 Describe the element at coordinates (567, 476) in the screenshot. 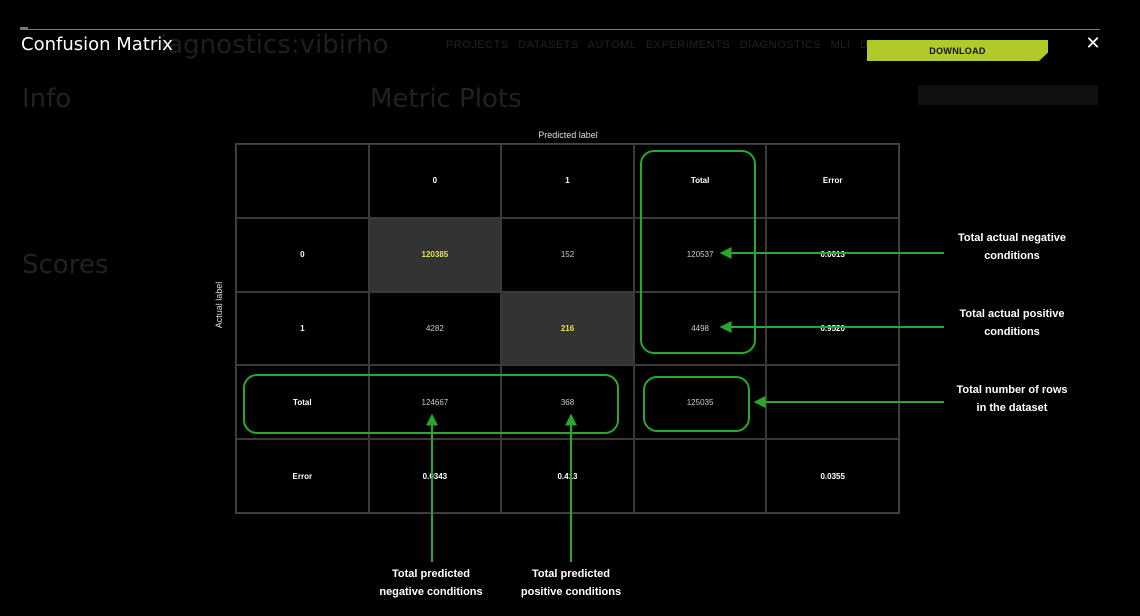

I see `matrix-cell-error: 0.413` at that location.